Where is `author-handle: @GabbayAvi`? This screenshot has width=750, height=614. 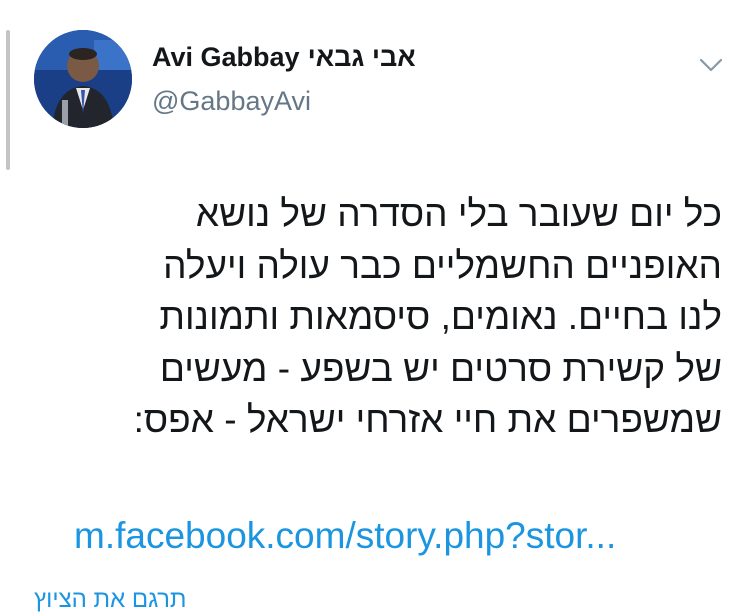 author-handle: @GabbayAvi is located at coordinates (231, 101).